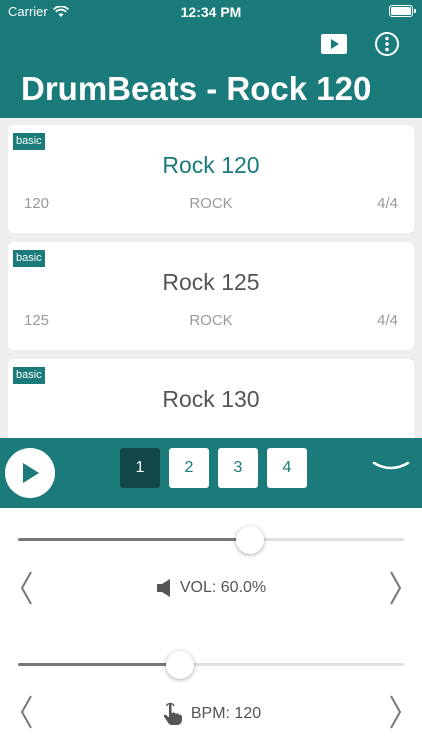 Image resolution: width=422 pixels, height=750 pixels. What do you see at coordinates (211, 296) in the screenshot?
I see `beat-card-rock-125: basic Rock 125 125 ROCK 4/4` at bounding box center [211, 296].